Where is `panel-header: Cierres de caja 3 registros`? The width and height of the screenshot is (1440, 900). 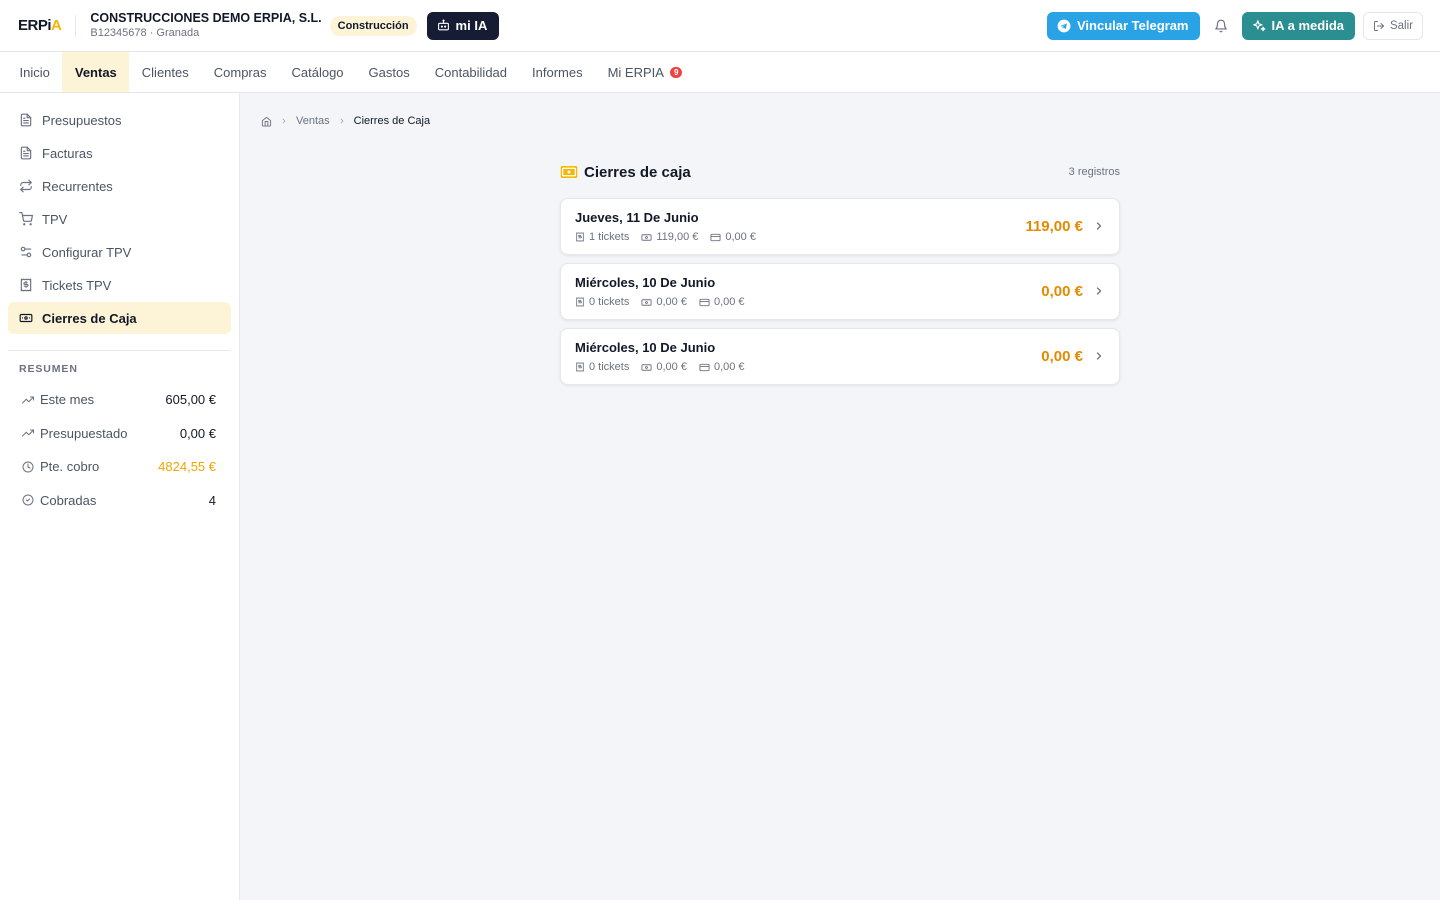
panel-header: Cierres de caja 3 registros is located at coordinates (840, 172).